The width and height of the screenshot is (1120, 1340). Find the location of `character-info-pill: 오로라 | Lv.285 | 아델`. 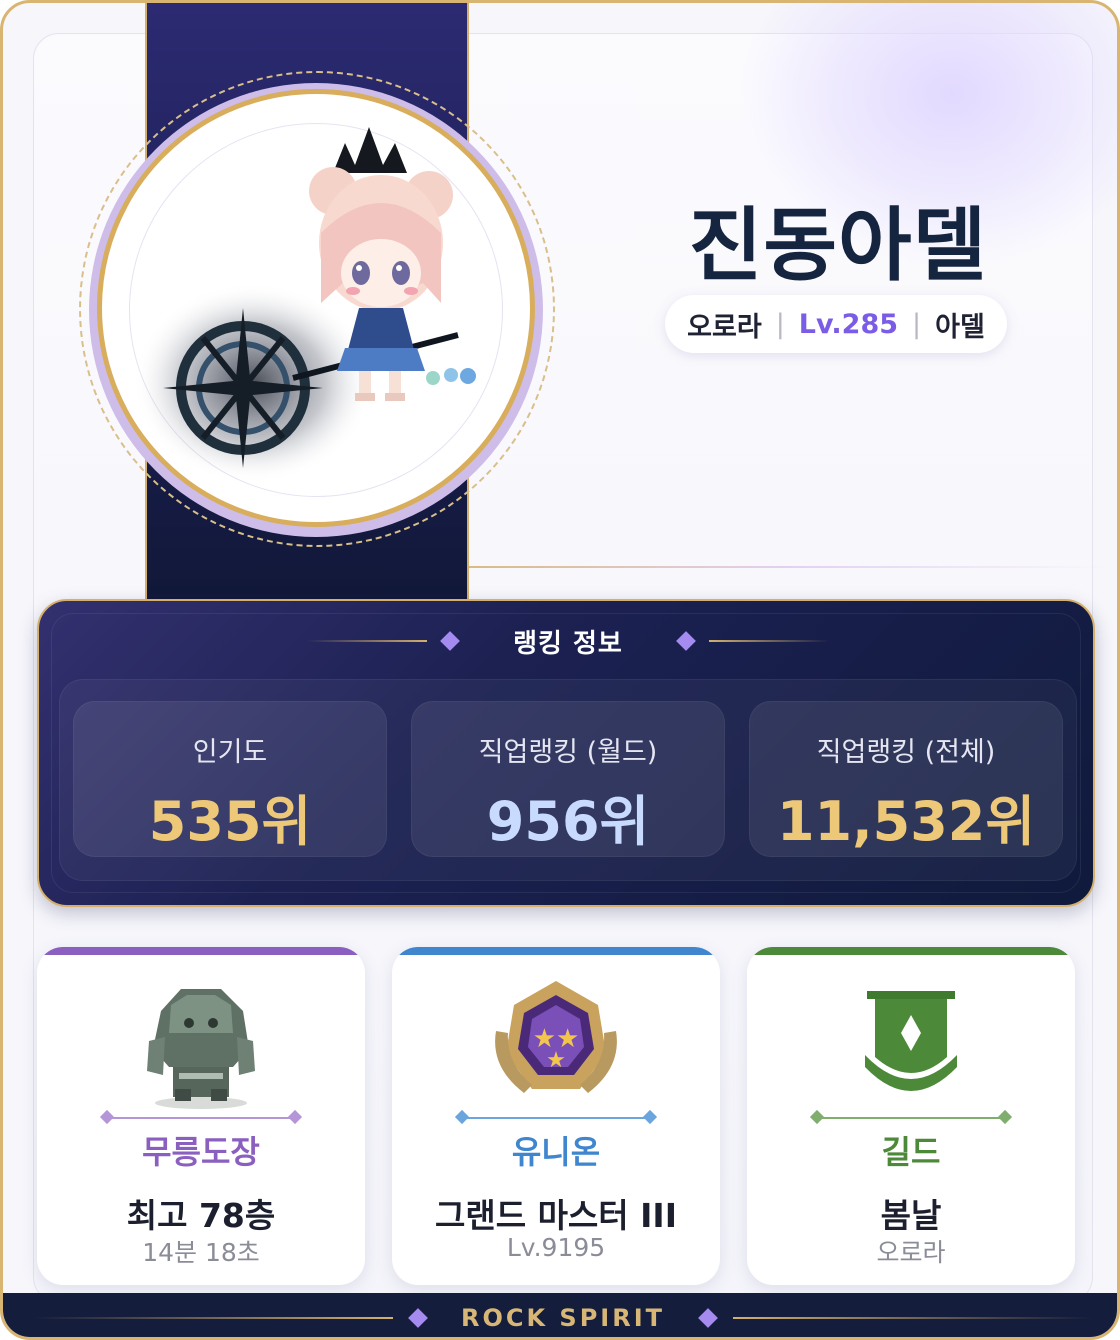

character-info-pill: 오로라 | Lv.285 | 아델 is located at coordinates (836, 324).